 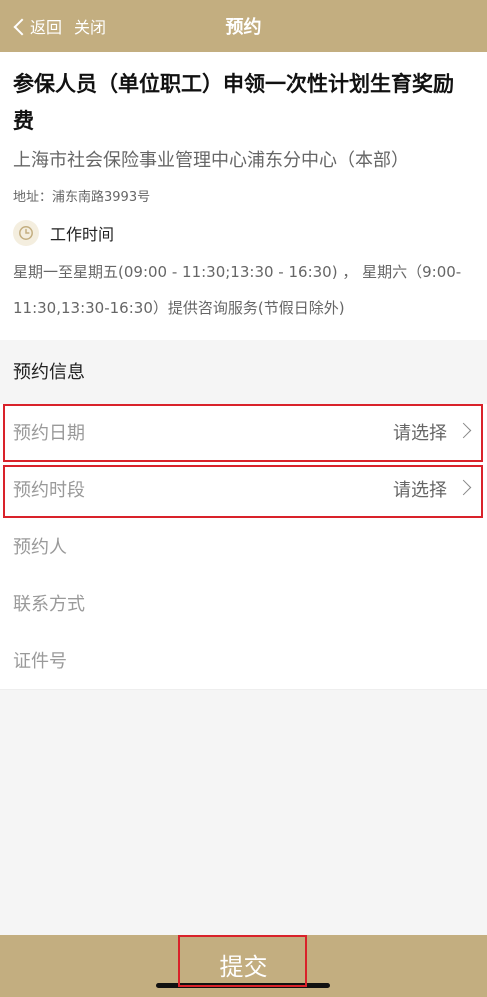 I want to click on work-hours-header: 工作时间, so click(x=63, y=233).